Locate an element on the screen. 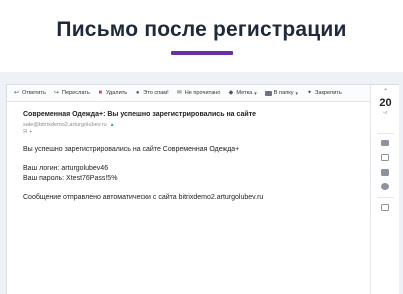 The height and width of the screenshot is (294, 403). trash-icon: ■ is located at coordinates (100, 92).